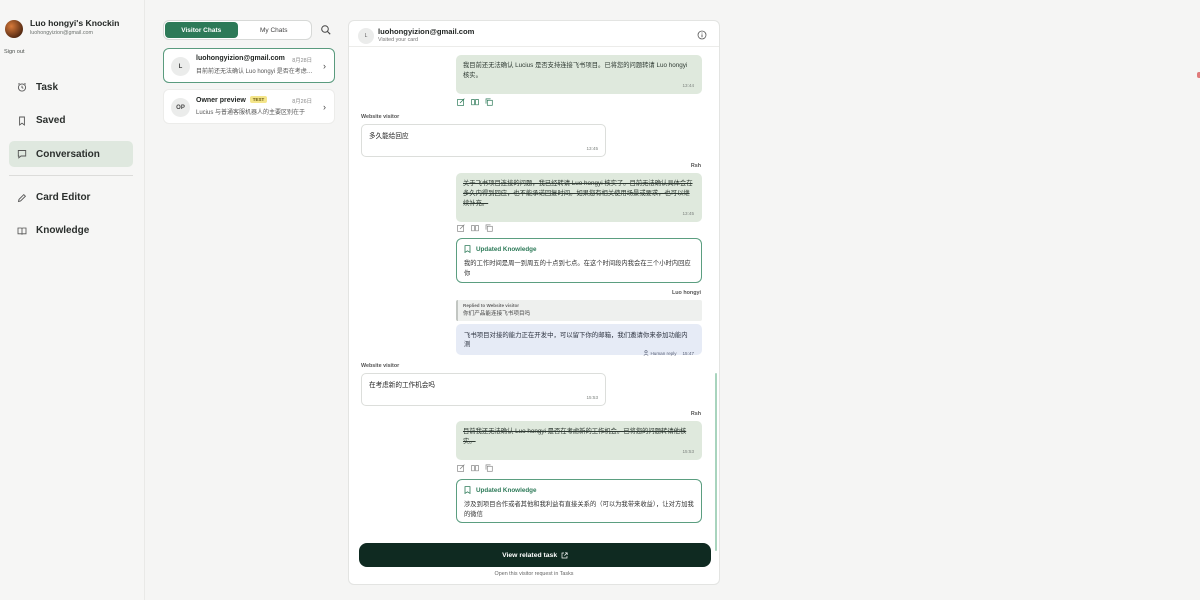 This screenshot has width=1200, height=600. What do you see at coordinates (564, 554) in the screenshot?
I see `external-link-icon` at bounding box center [564, 554].